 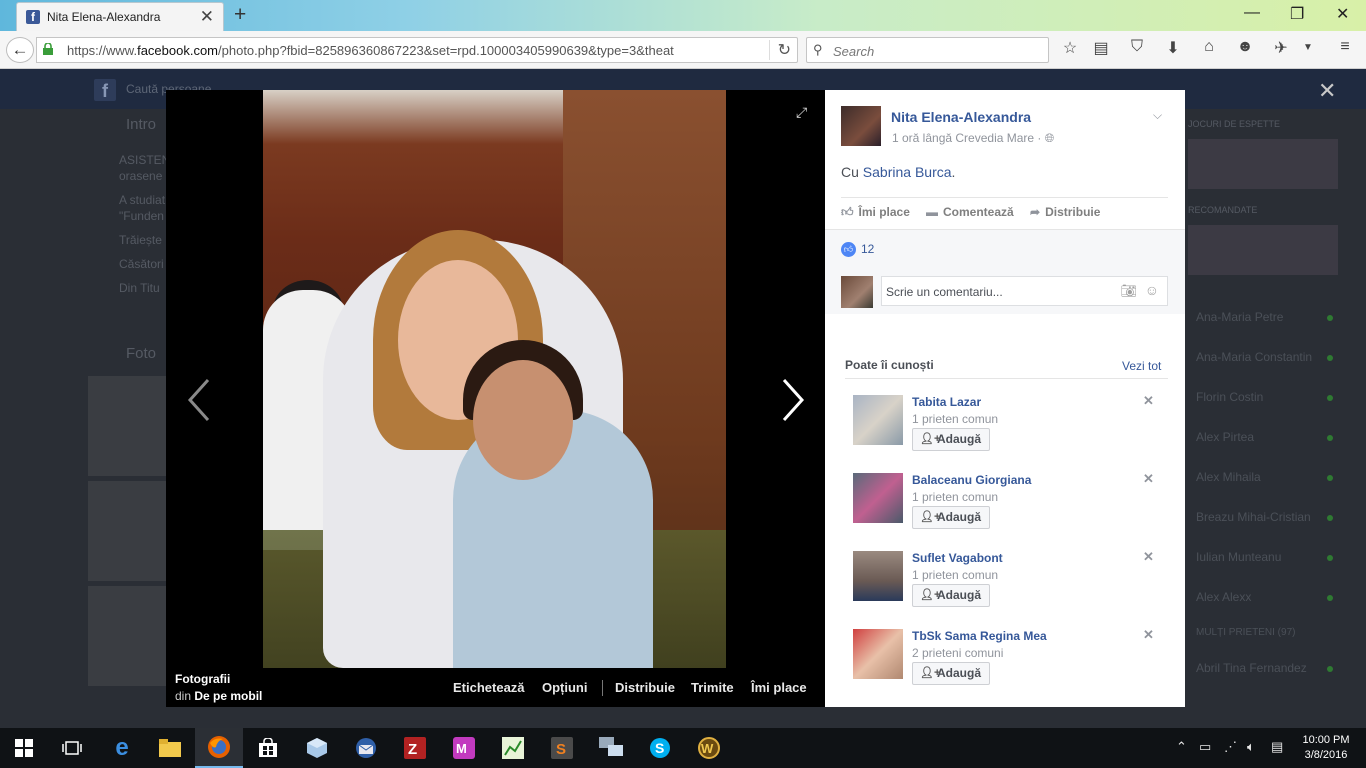 What do you see at coordinates (1254, 357) in the screenshot?
I see `chat-contact: Ana-Maria Constantin` at bounding box center [1254, 357].